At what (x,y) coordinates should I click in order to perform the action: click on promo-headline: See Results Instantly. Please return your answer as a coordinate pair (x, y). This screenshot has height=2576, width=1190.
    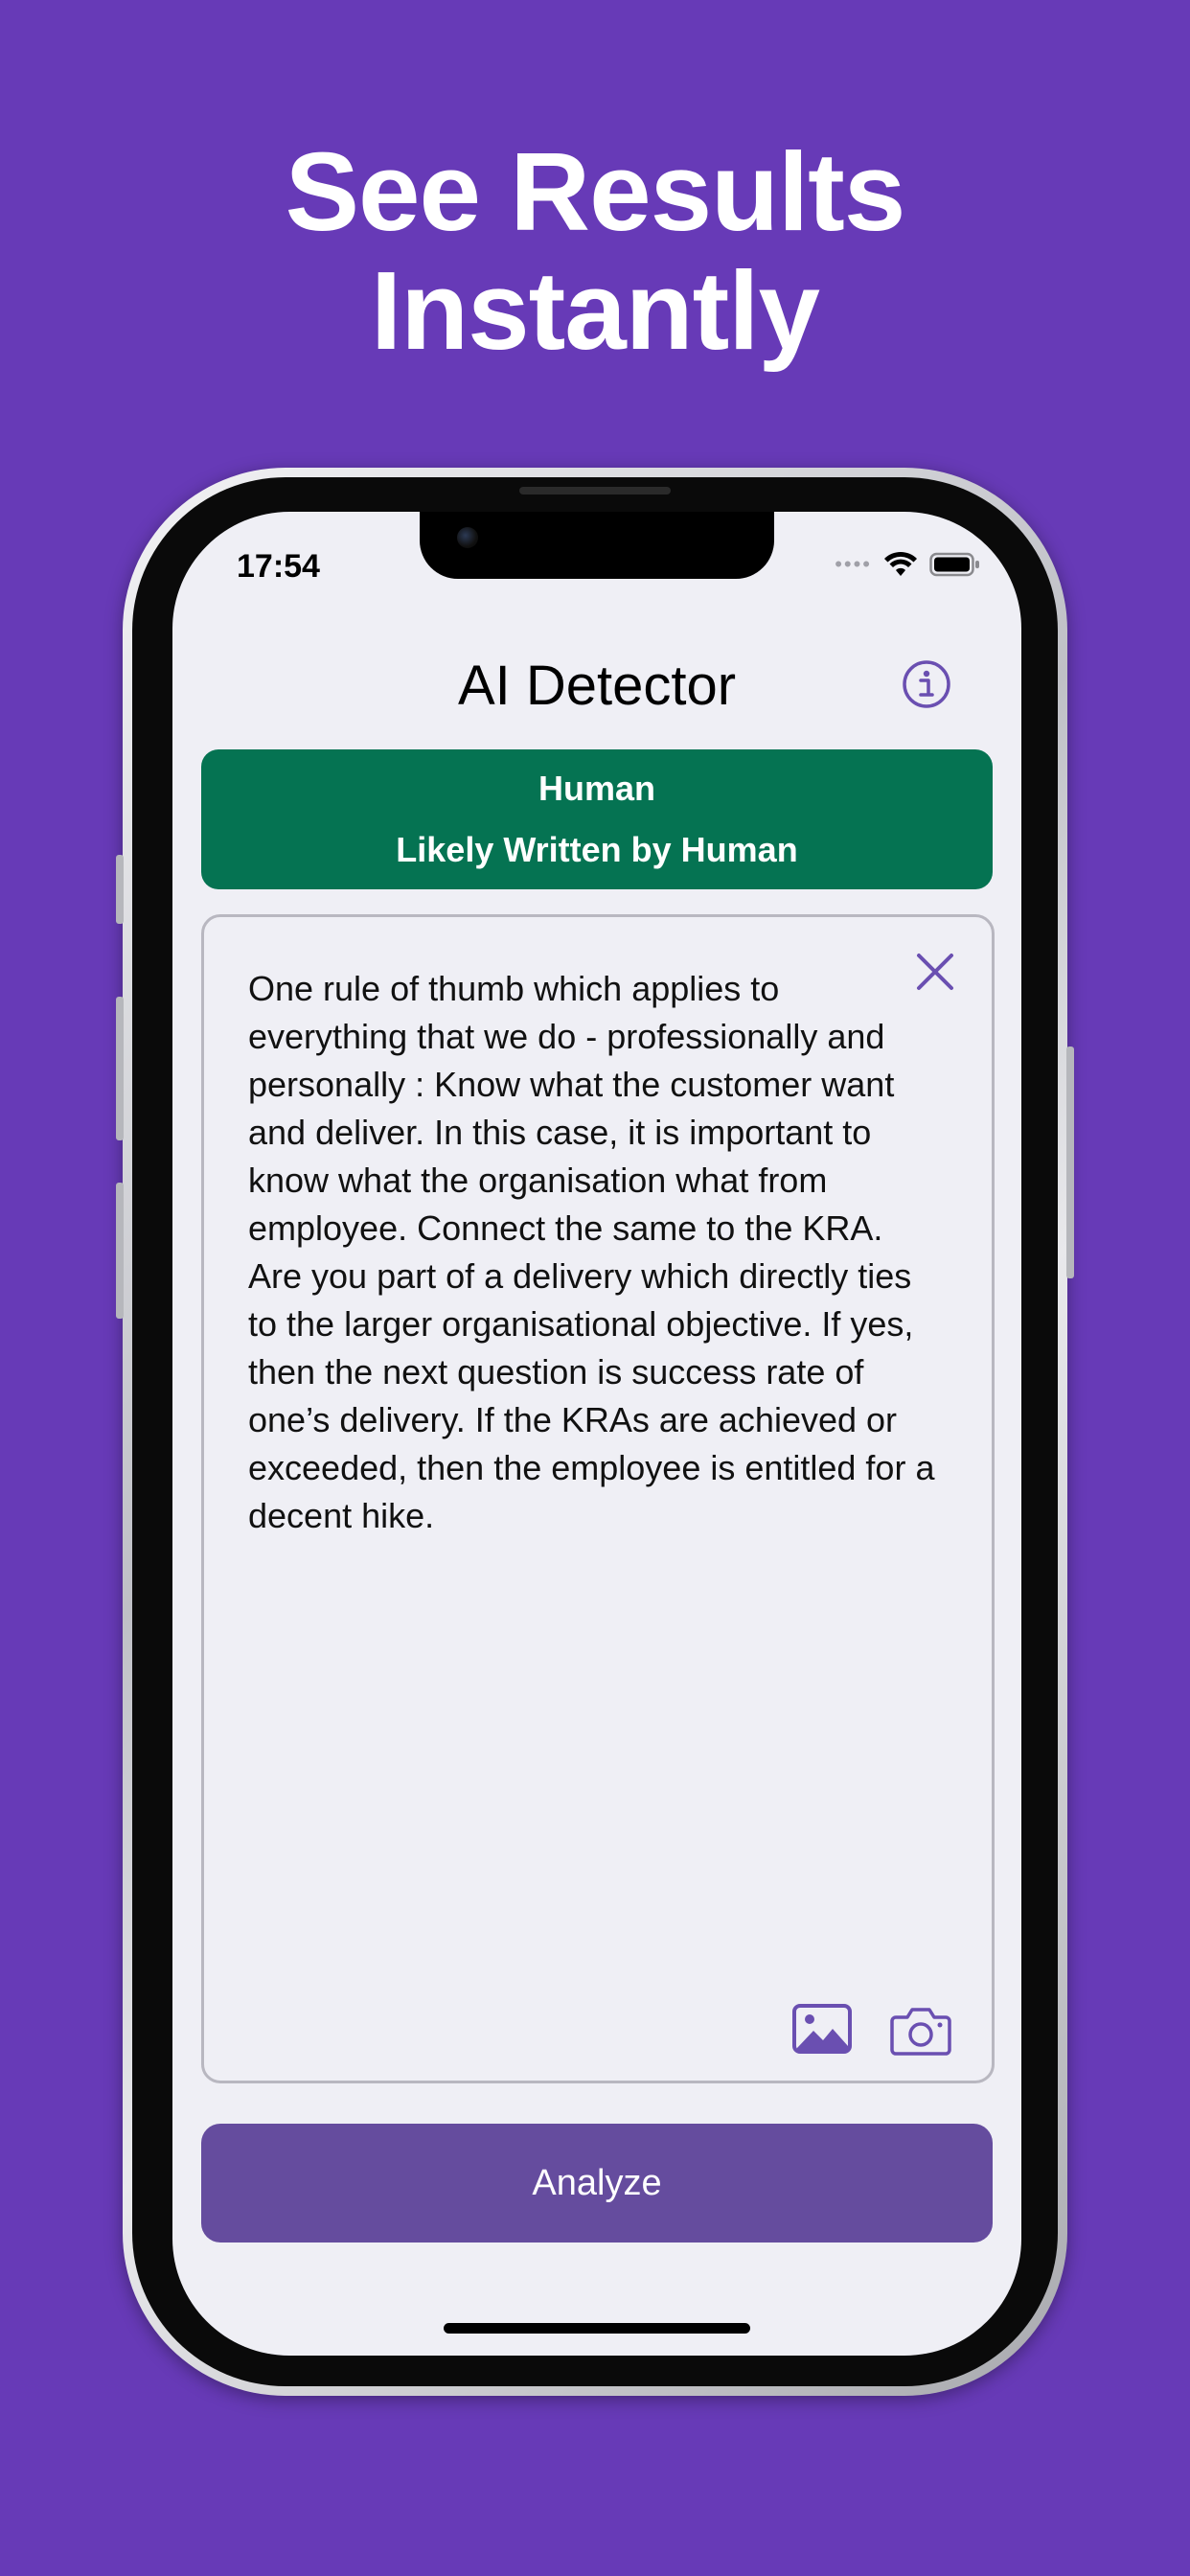
    Looking at the image, I should click on (595, 251).